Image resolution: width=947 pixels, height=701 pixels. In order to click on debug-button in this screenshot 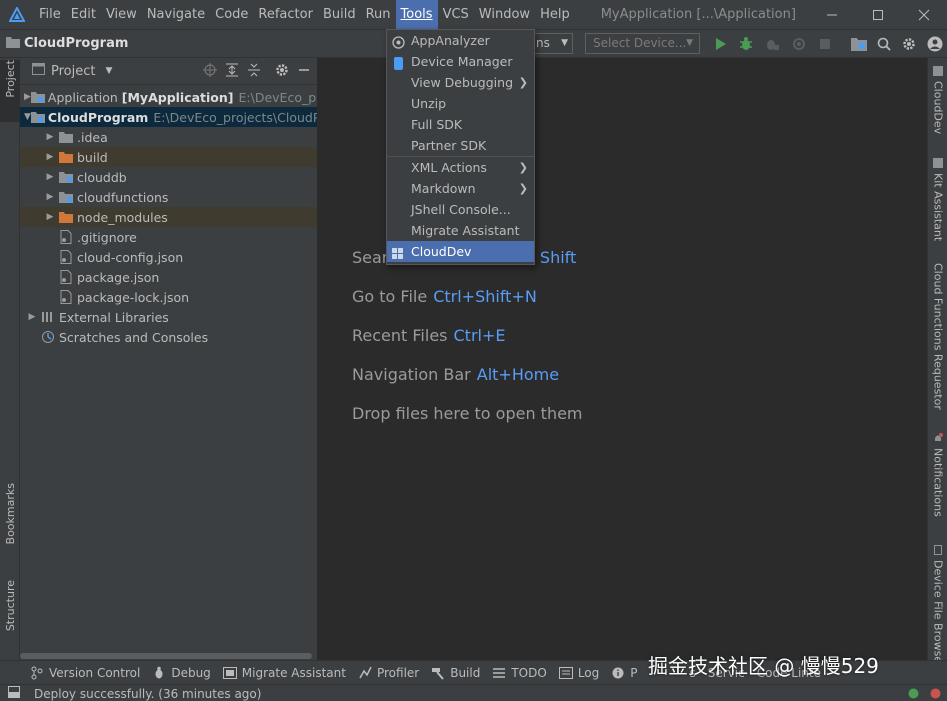, I will do `click(746, 44)`.